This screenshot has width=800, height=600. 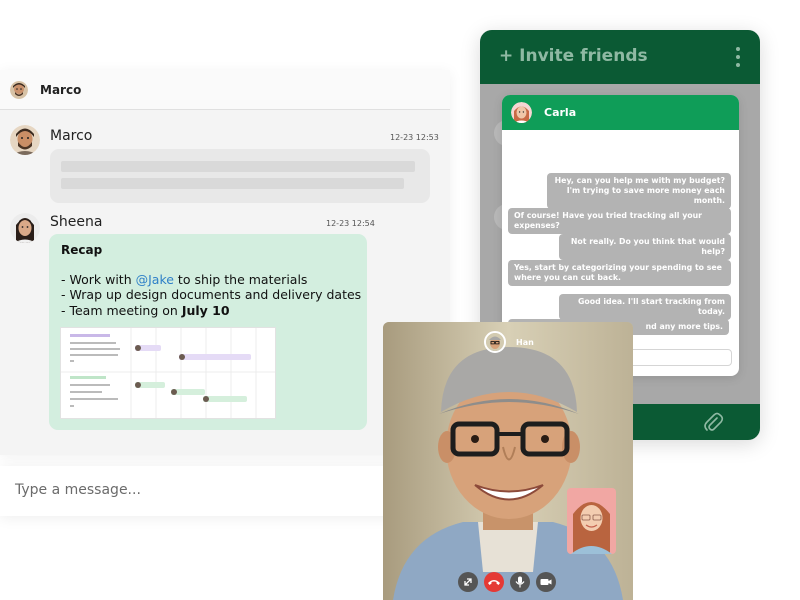 I want to click on message-author: Sheena, so click(x=76, y=222).